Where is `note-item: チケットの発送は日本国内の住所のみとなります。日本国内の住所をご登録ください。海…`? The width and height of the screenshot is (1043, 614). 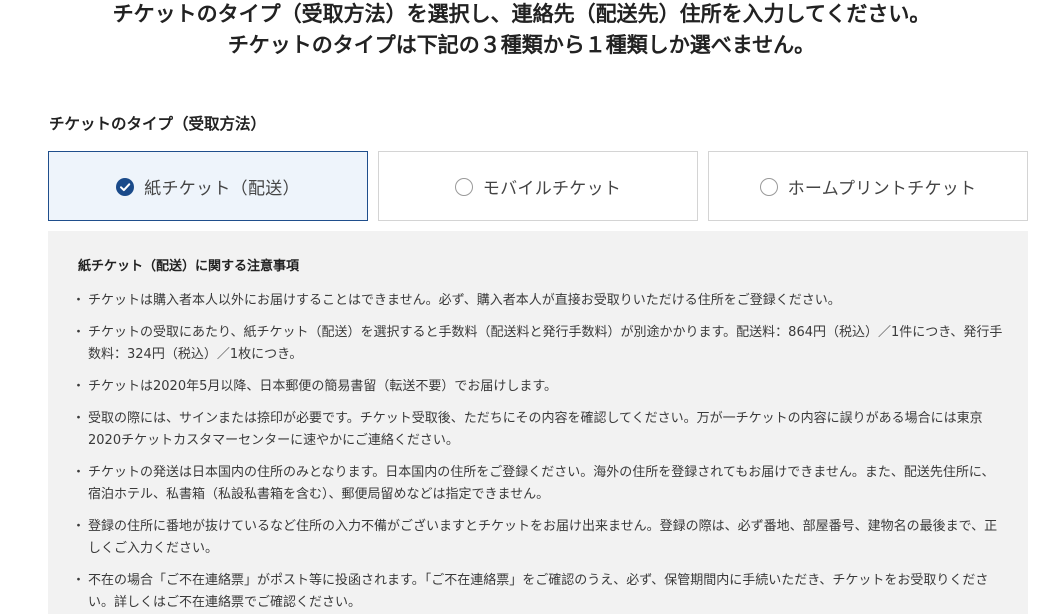
note-item: チケットの発送は日本国内の住所のみとなります。日本国内の住所をご登録ください。海… is located at coordinates (539, 484).